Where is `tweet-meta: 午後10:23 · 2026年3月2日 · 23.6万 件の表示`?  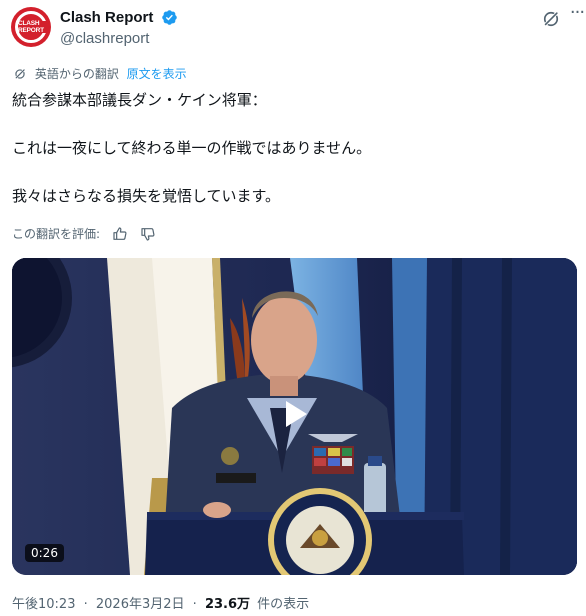 tweet-meta: 午後10:23 · 2026年3月2日 · 23.6万 件の表示 is located at coordinates (160, 602).